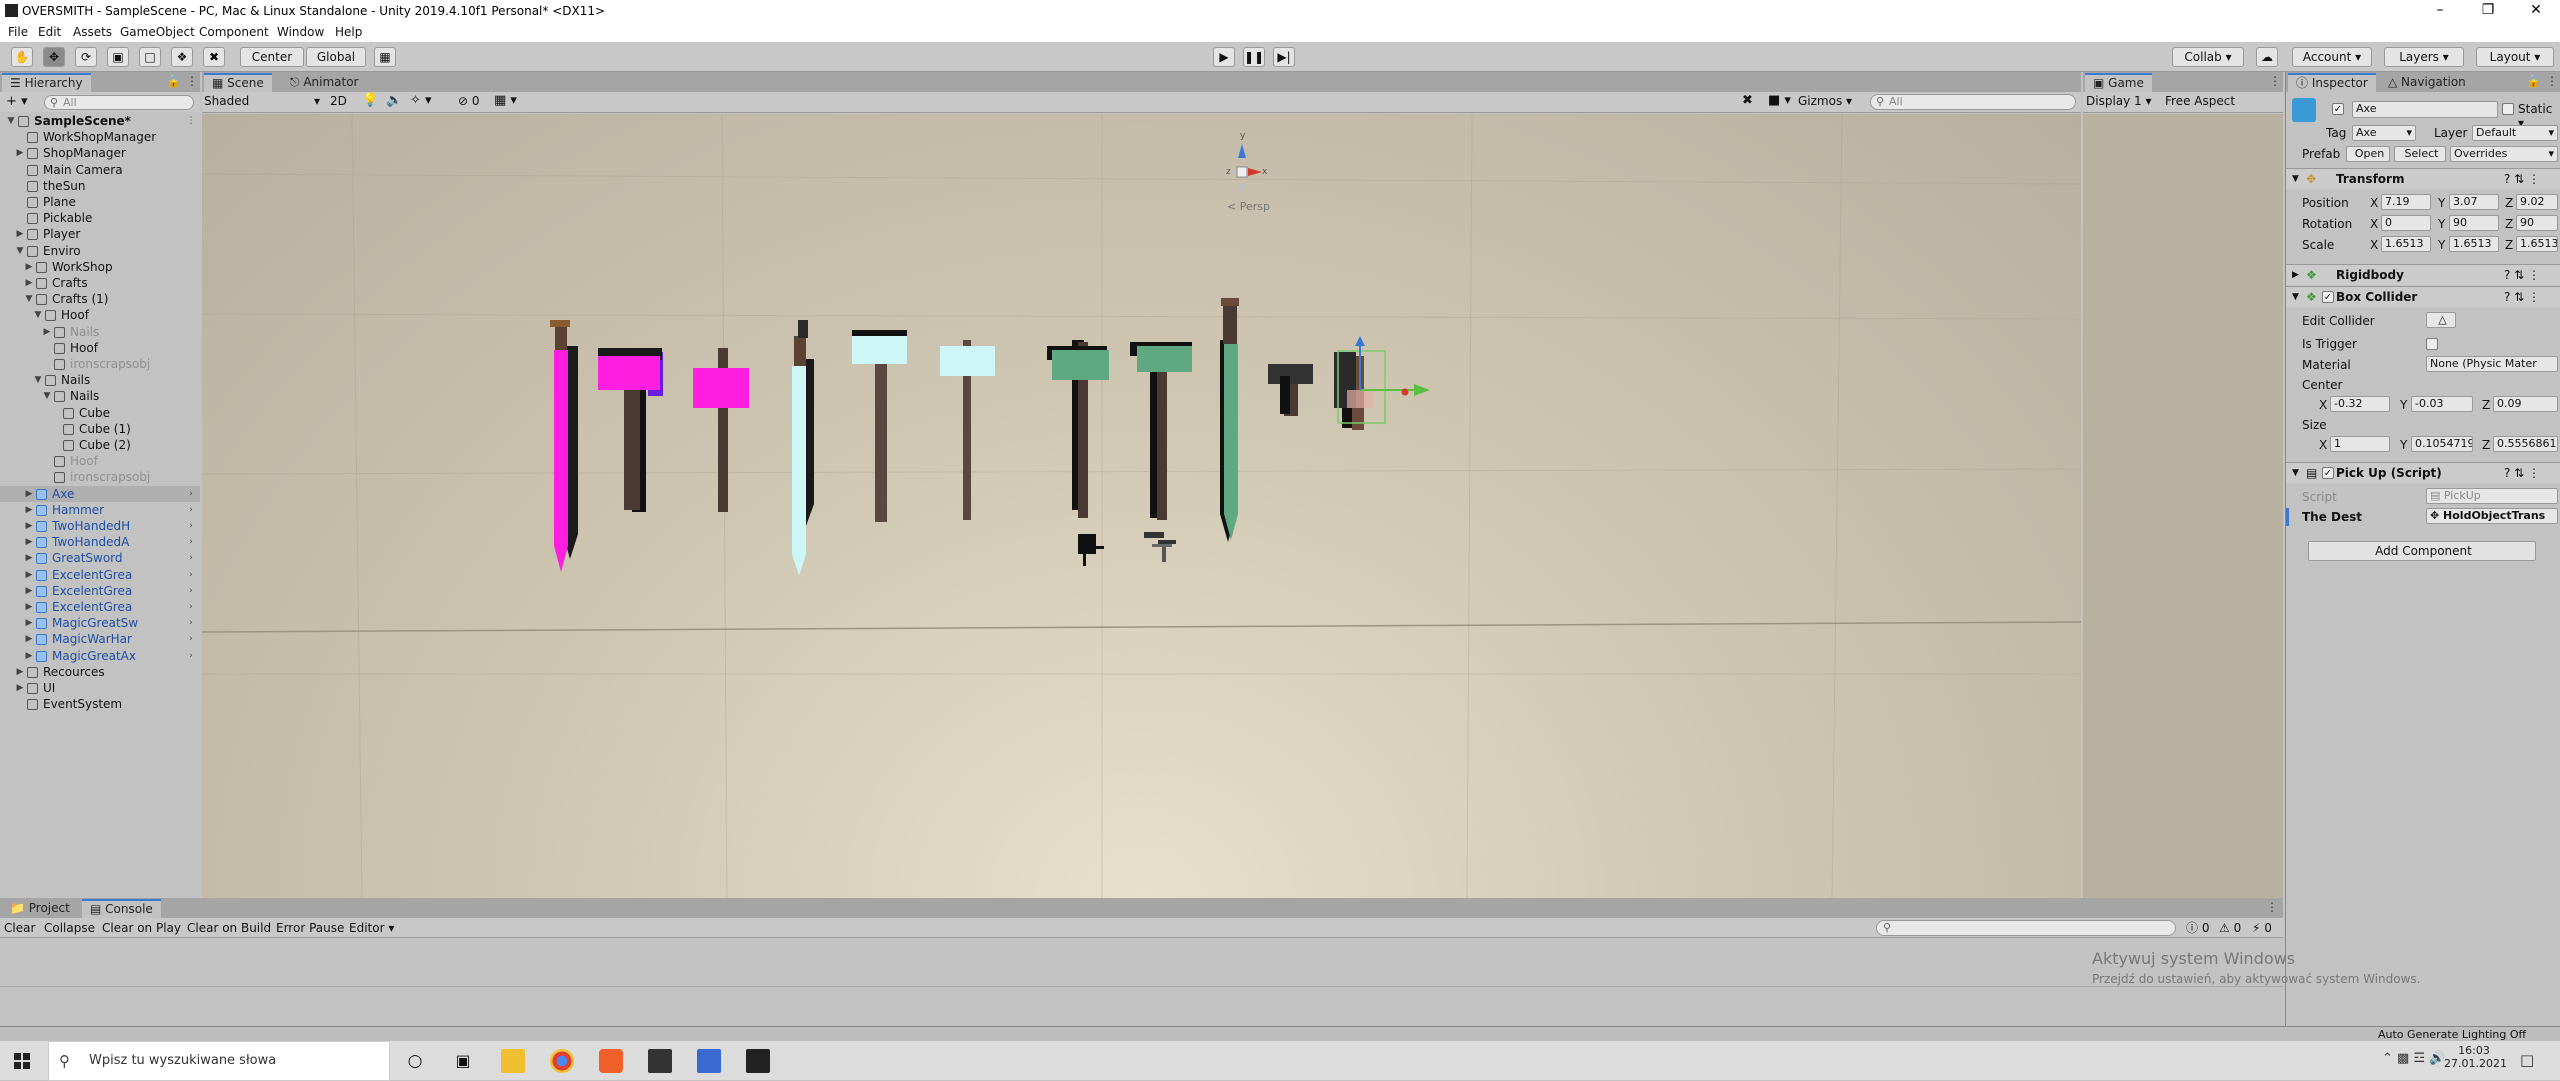  Describe the element at coordinates (100, 218) in the screenshot. I see `hierarchy-row: Pickable` at that location.